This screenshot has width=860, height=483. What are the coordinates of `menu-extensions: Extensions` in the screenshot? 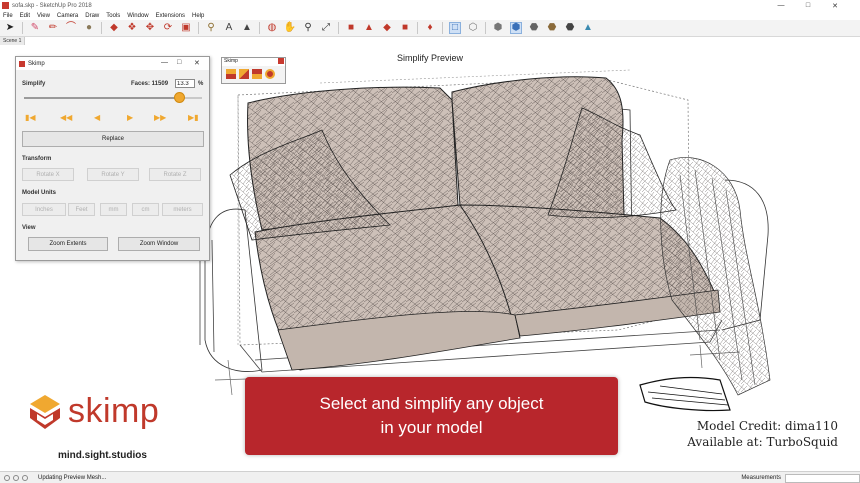 It's located at (170, 16).